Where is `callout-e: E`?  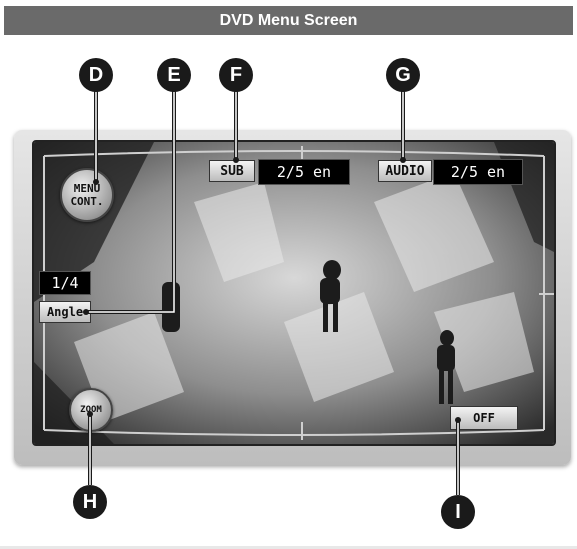 callout-e: E is located at coordinates (174, 75).